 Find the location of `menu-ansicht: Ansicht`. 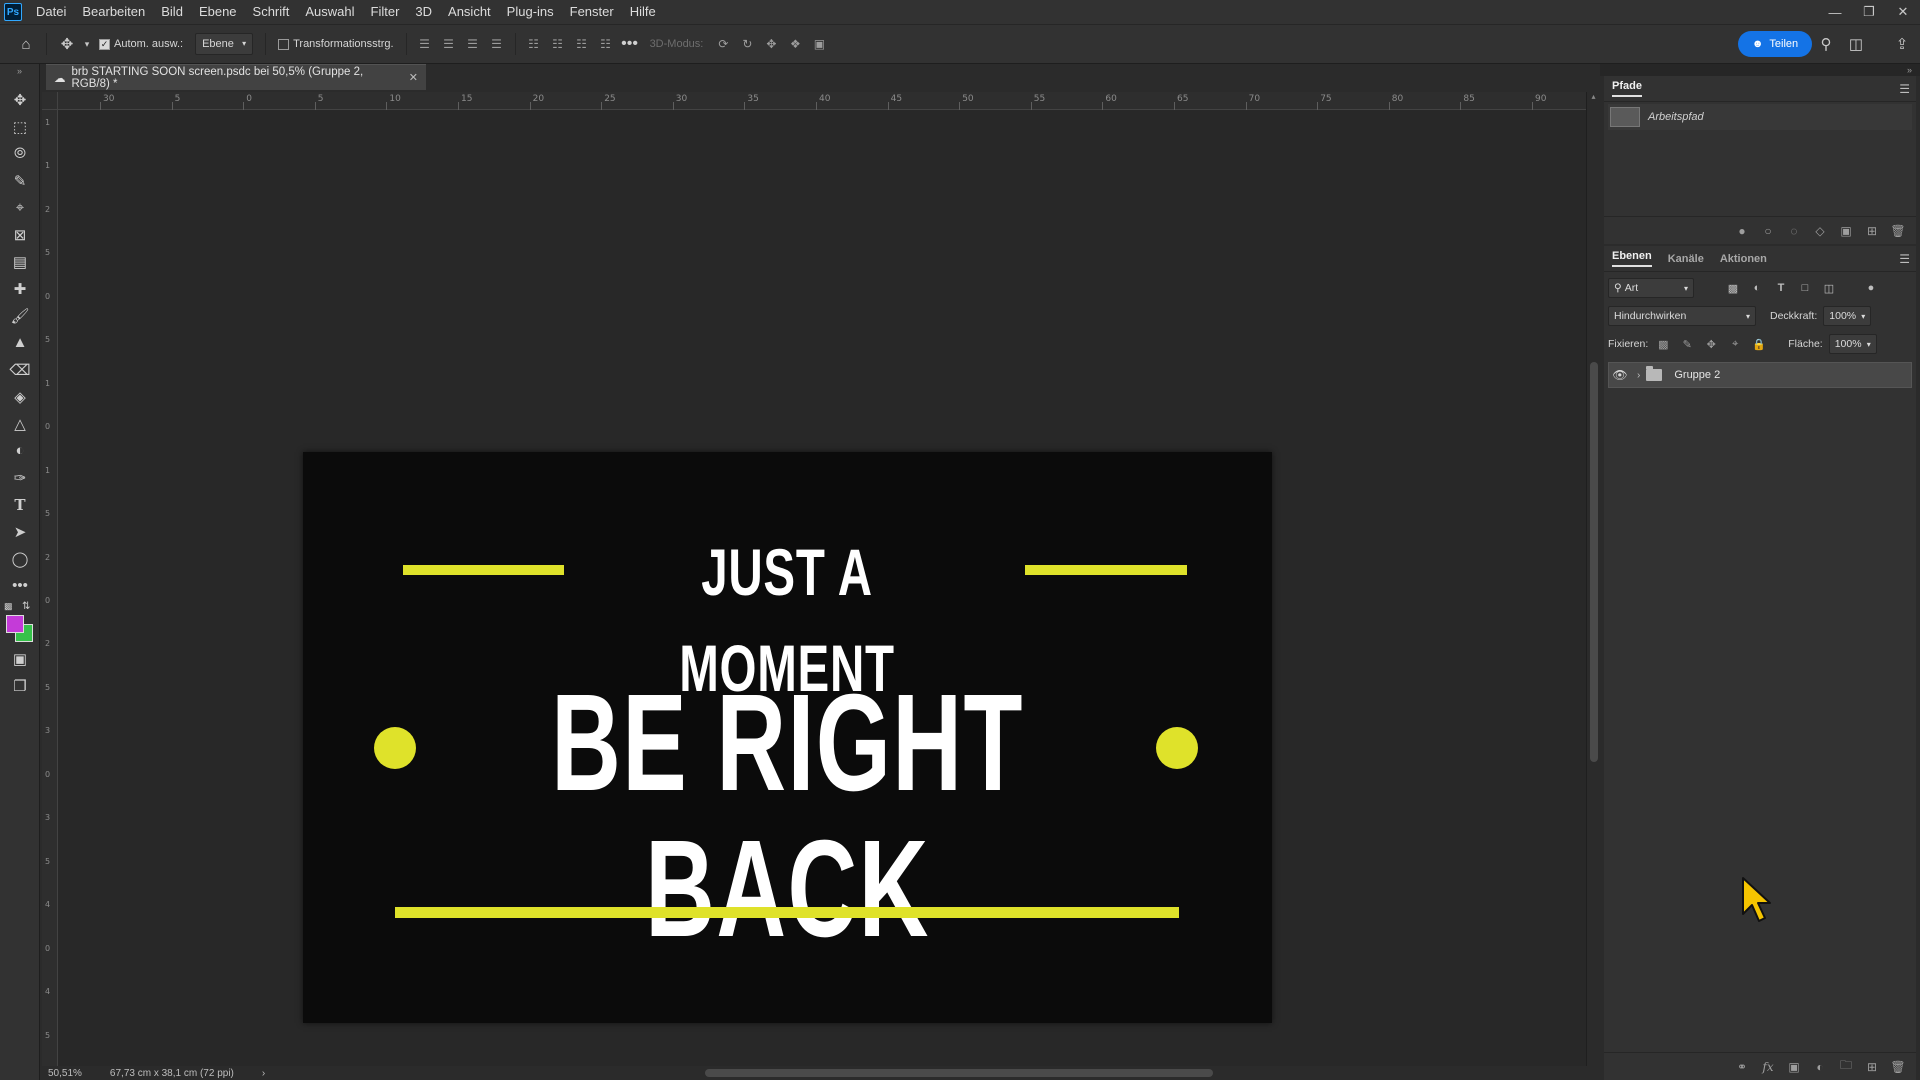

menu-ansicht: Ansicht is located at coordinates (469, 12).